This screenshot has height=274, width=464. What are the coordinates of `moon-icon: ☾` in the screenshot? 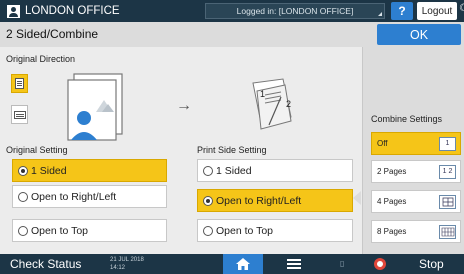 It's located at (461, 11).